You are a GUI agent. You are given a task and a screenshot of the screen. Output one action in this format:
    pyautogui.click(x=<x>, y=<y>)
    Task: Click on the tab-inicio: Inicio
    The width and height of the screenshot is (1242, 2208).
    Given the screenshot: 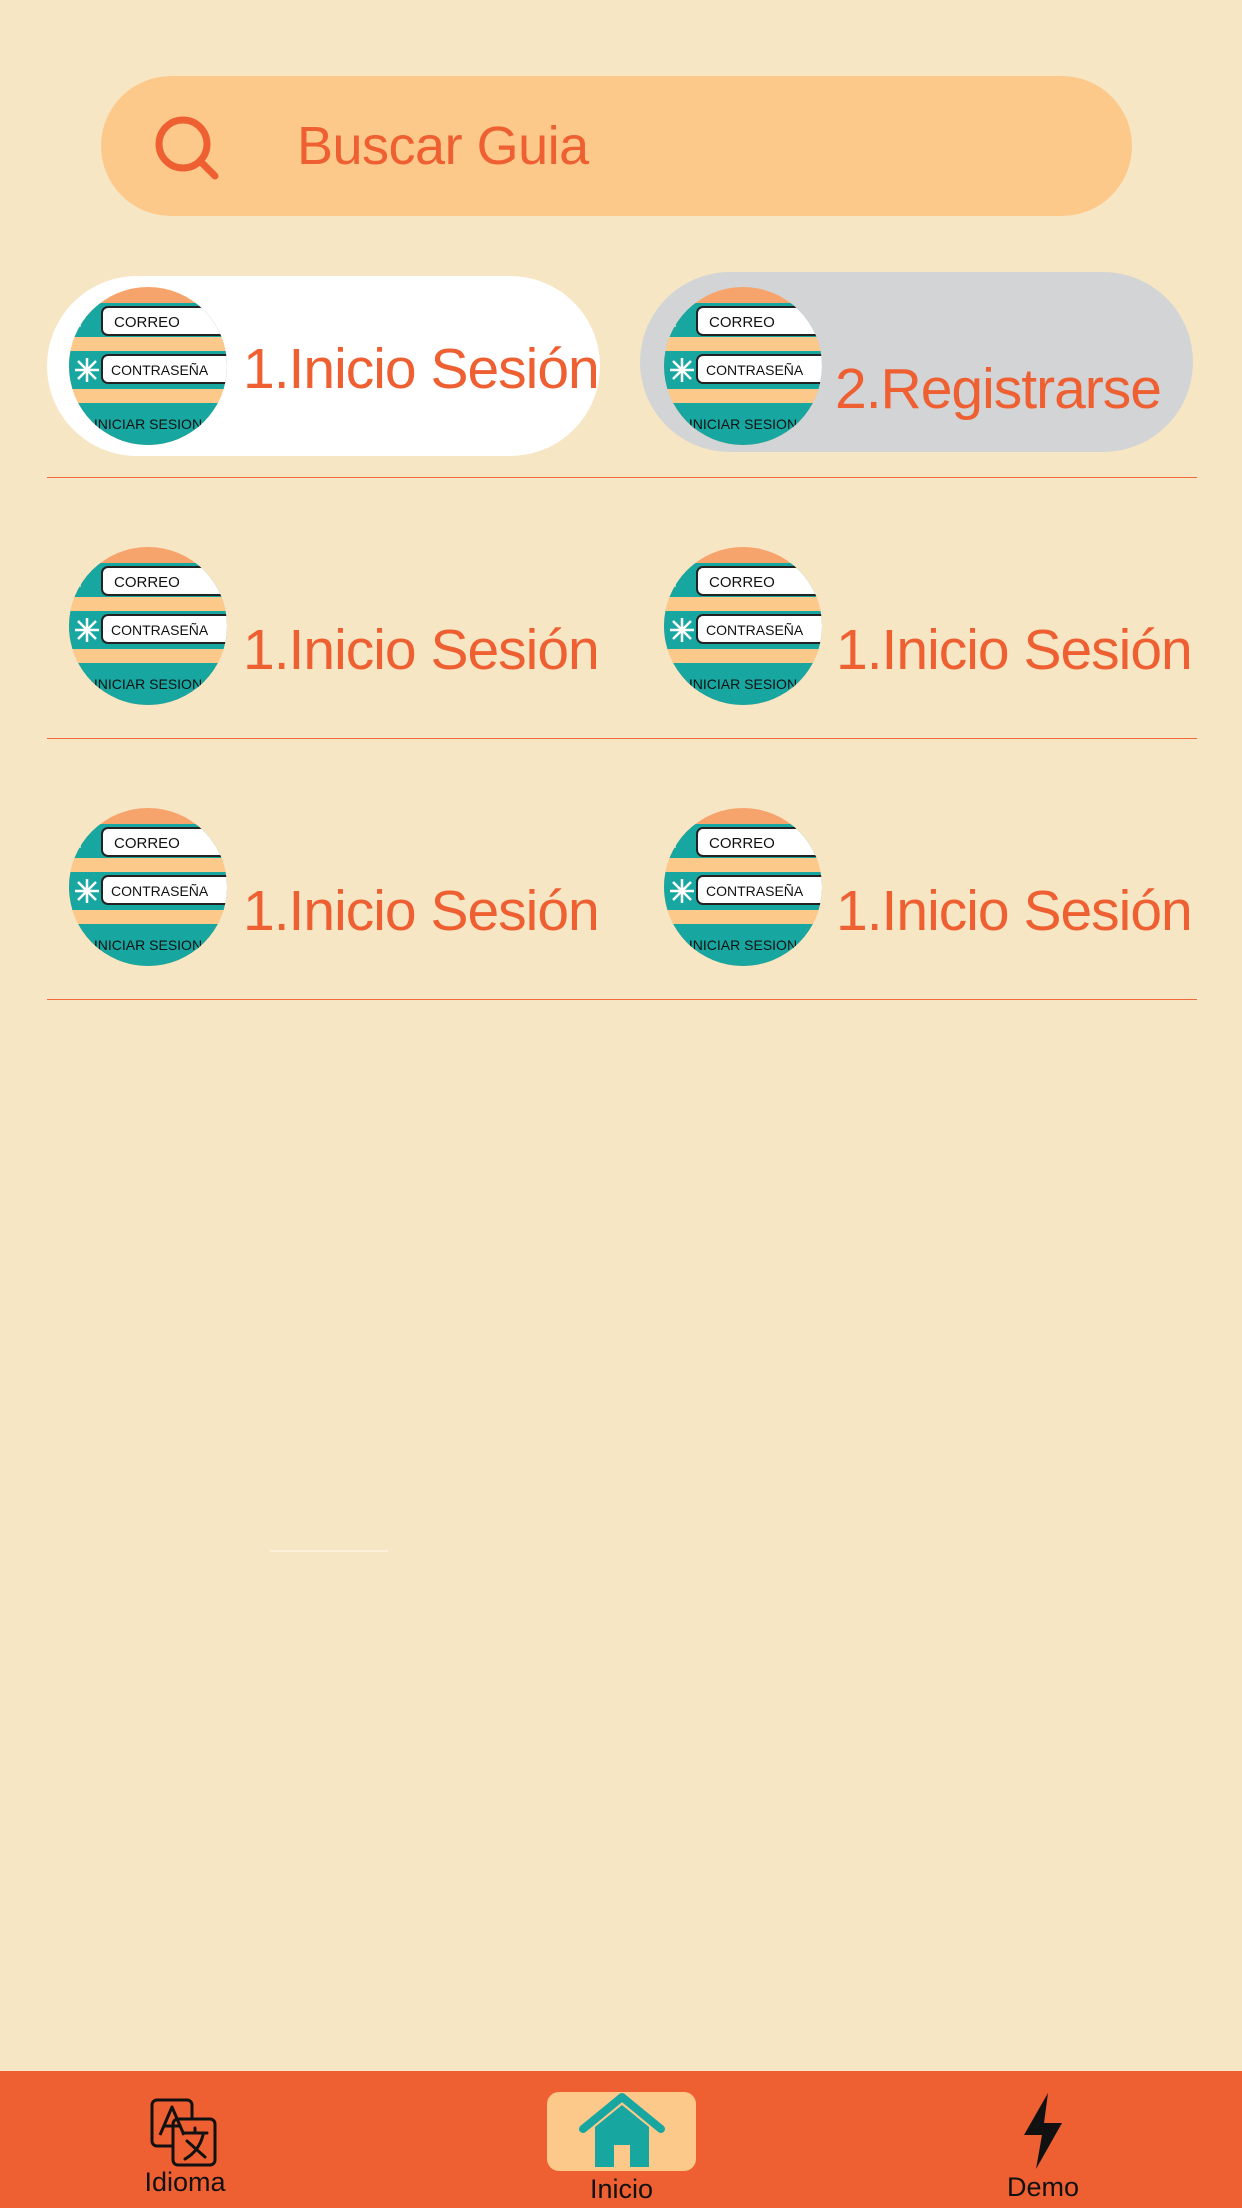 What is the action you would take?
    pyautogui.click(x=621, y=2139)
    